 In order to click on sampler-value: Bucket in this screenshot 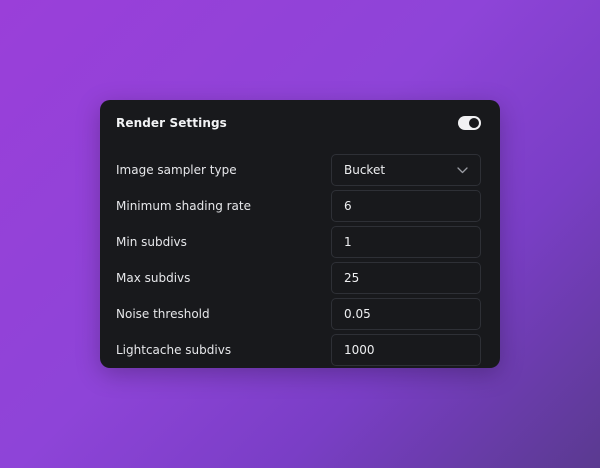, I will do `click(365, 170)`.